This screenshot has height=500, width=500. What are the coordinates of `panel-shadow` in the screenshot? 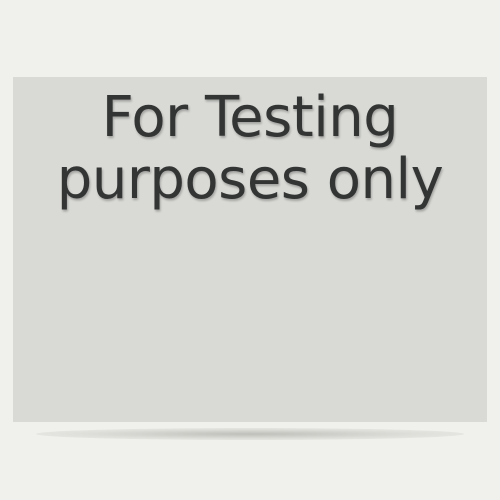 It's located at (250, 434).